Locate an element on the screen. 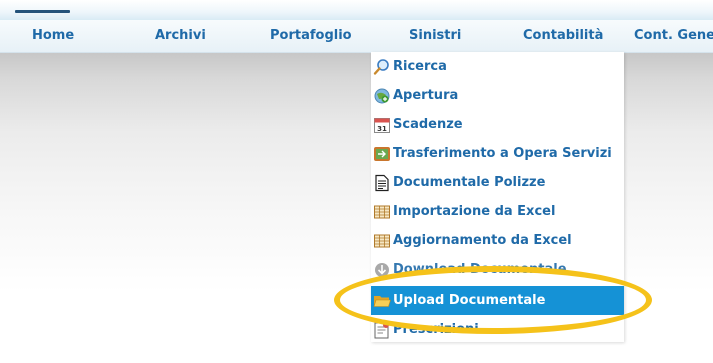 The width and height of the screenshot is (713, 363). menu-home: Home is located at coordinates (53, 36).